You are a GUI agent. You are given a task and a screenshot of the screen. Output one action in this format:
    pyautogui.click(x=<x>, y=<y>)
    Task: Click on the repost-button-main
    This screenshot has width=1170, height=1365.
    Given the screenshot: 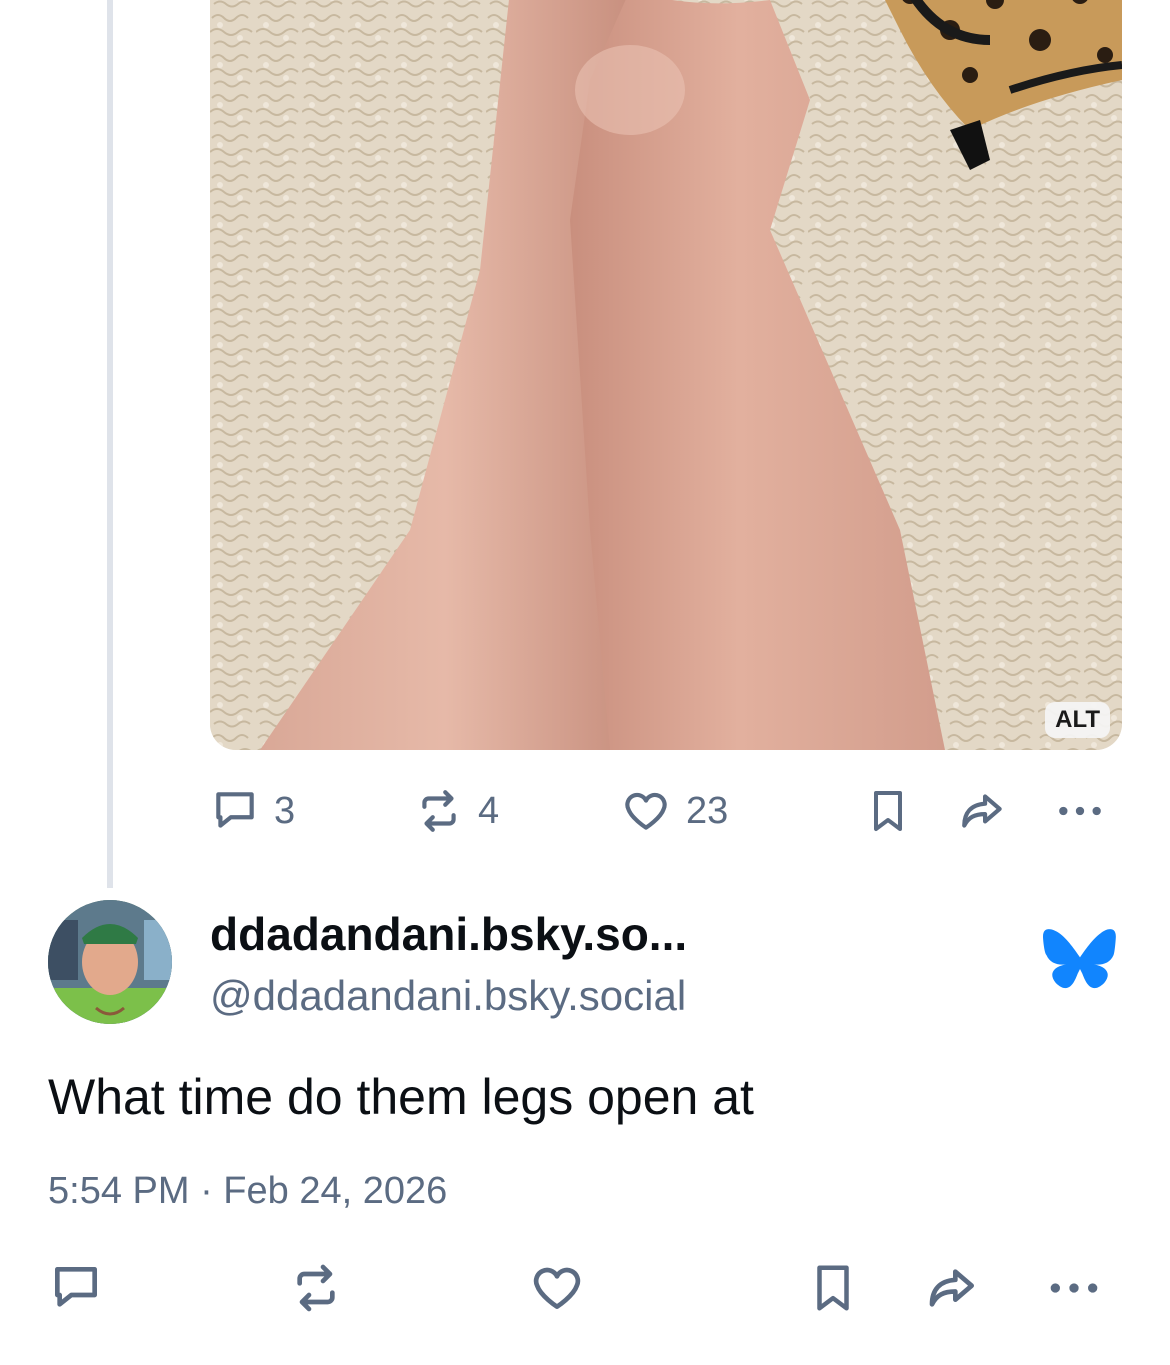 What is the action you would take?
    pyautogui.click(x=316, y=1288)
    